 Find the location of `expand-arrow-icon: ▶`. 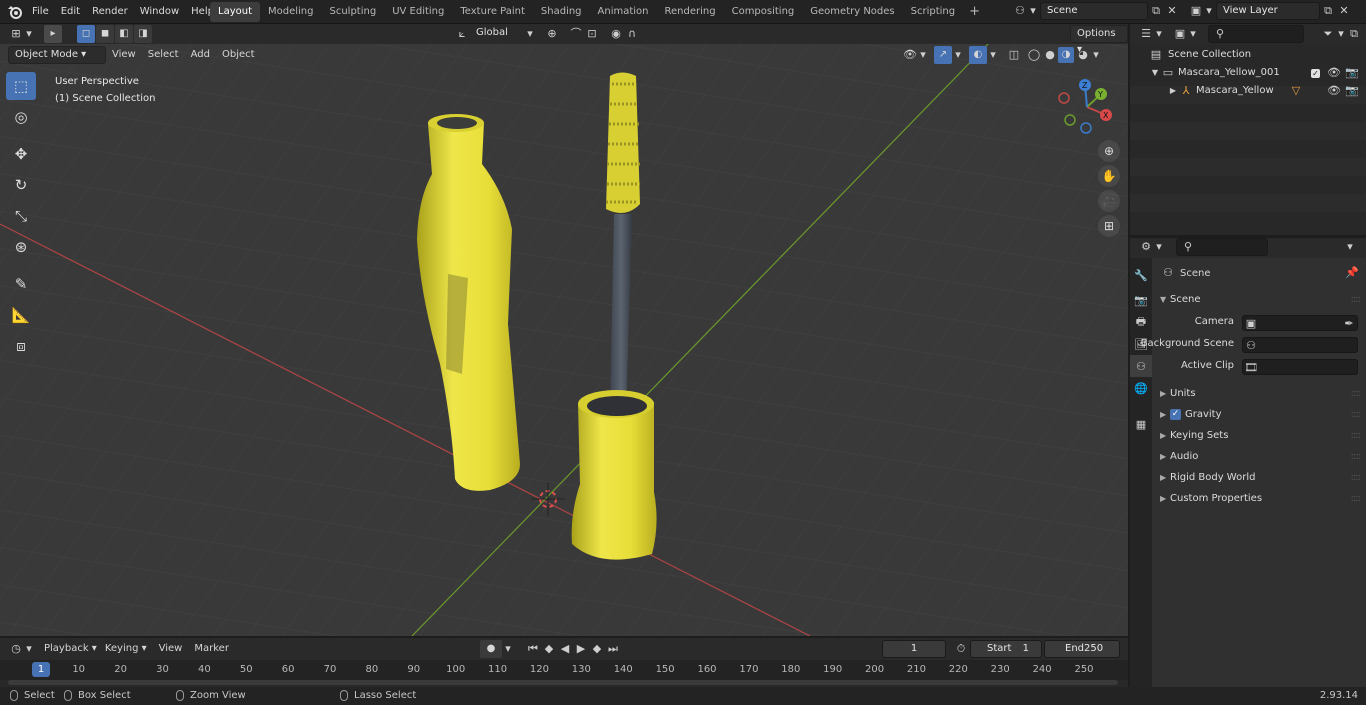

expand-arrow-icon: ▶ is located at coordinates (1173, 91).